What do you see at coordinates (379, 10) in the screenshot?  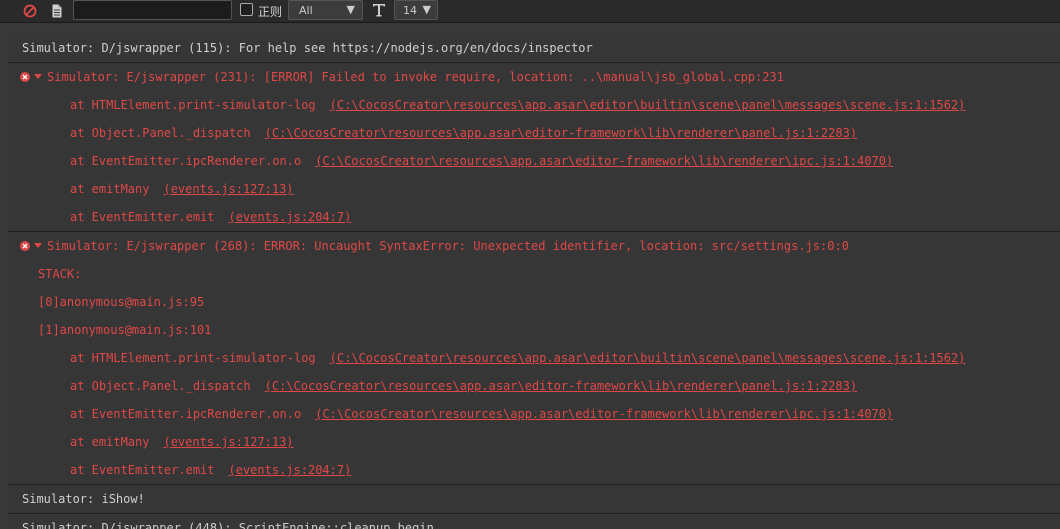 I see `font-size-icon` at bounding box center [379, 10].